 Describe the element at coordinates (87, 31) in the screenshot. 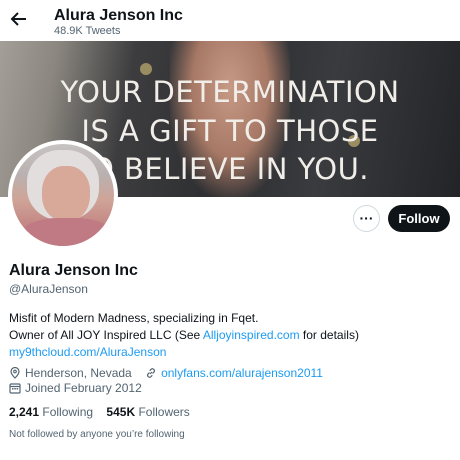

I see `tweet-count: 48.9K Tweets` at that location.